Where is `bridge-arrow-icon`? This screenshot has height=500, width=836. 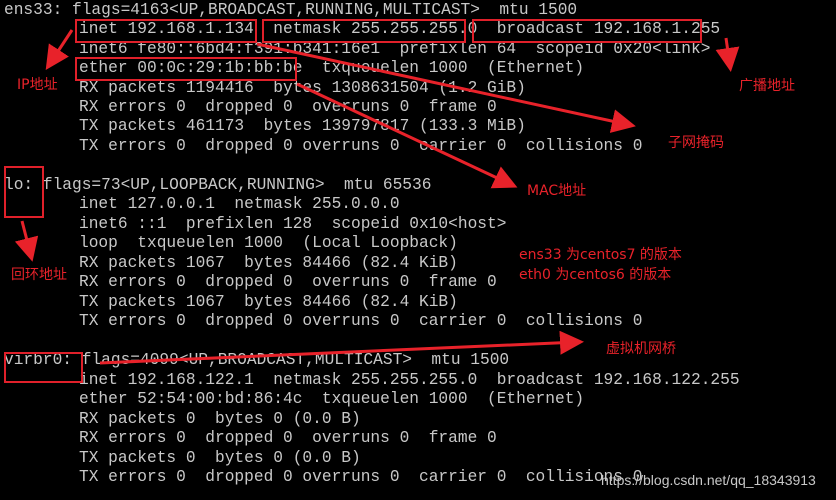
bridge-arrow-icon is located at coordinates (341, 347).